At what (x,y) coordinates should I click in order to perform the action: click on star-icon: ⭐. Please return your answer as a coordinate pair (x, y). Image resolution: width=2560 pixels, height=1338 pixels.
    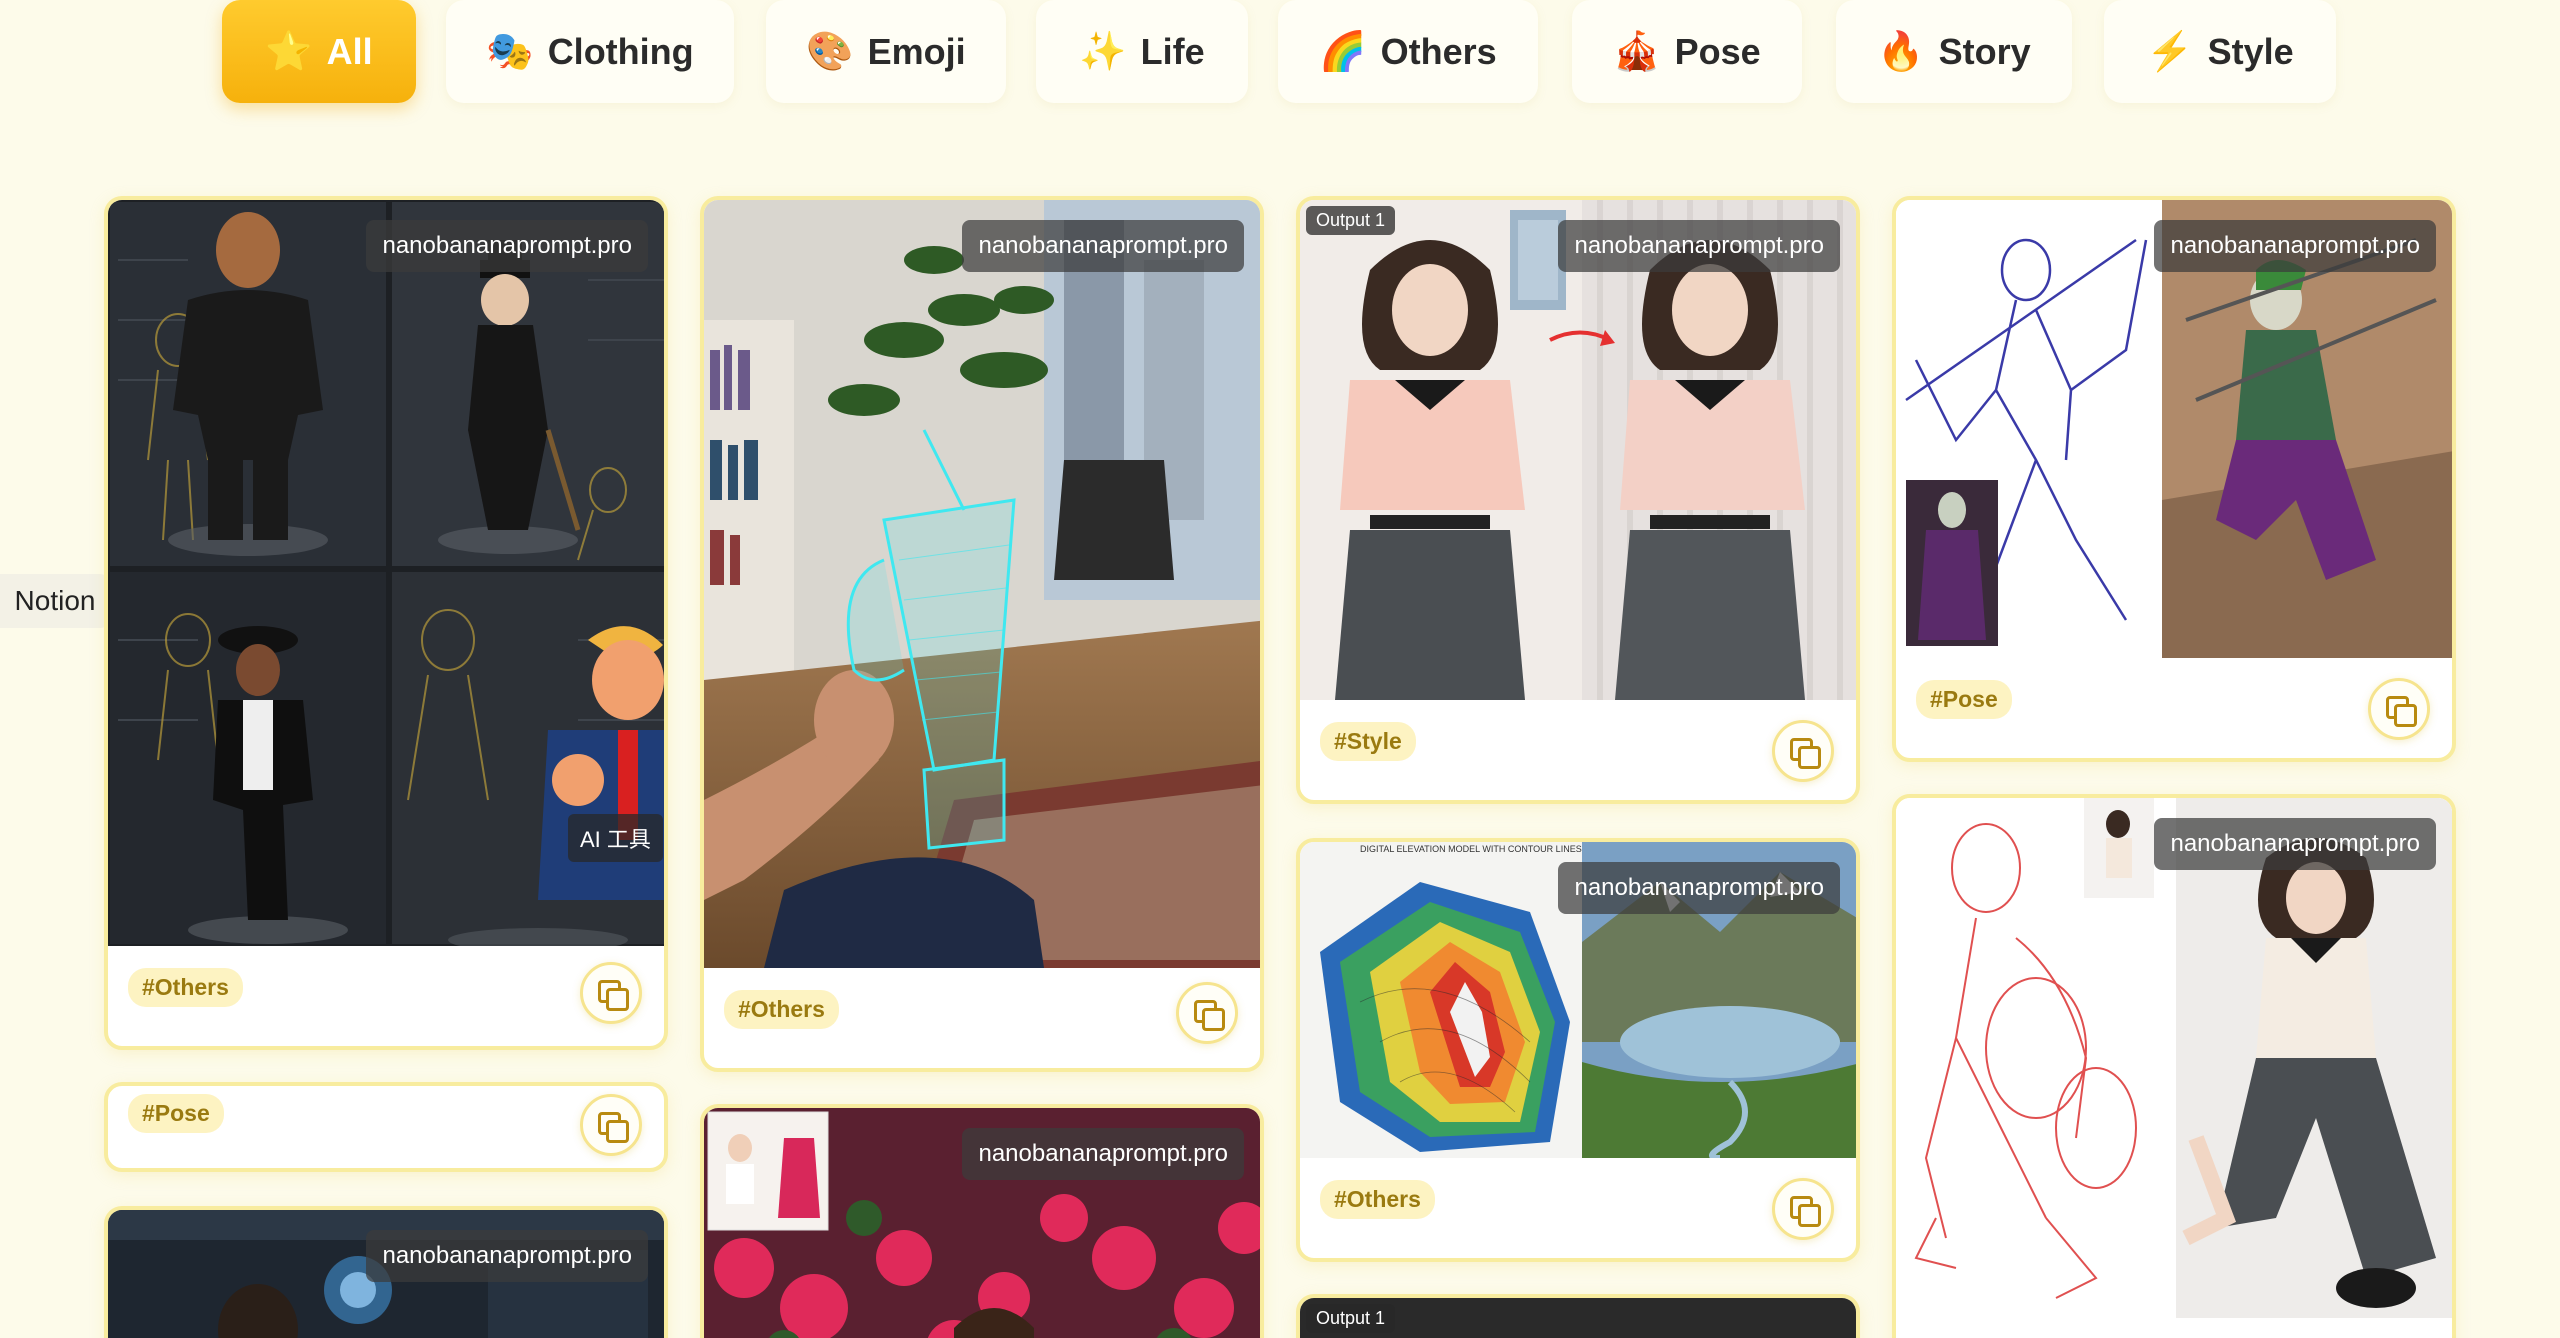
    Looking at the image, I should click on (289, 51).